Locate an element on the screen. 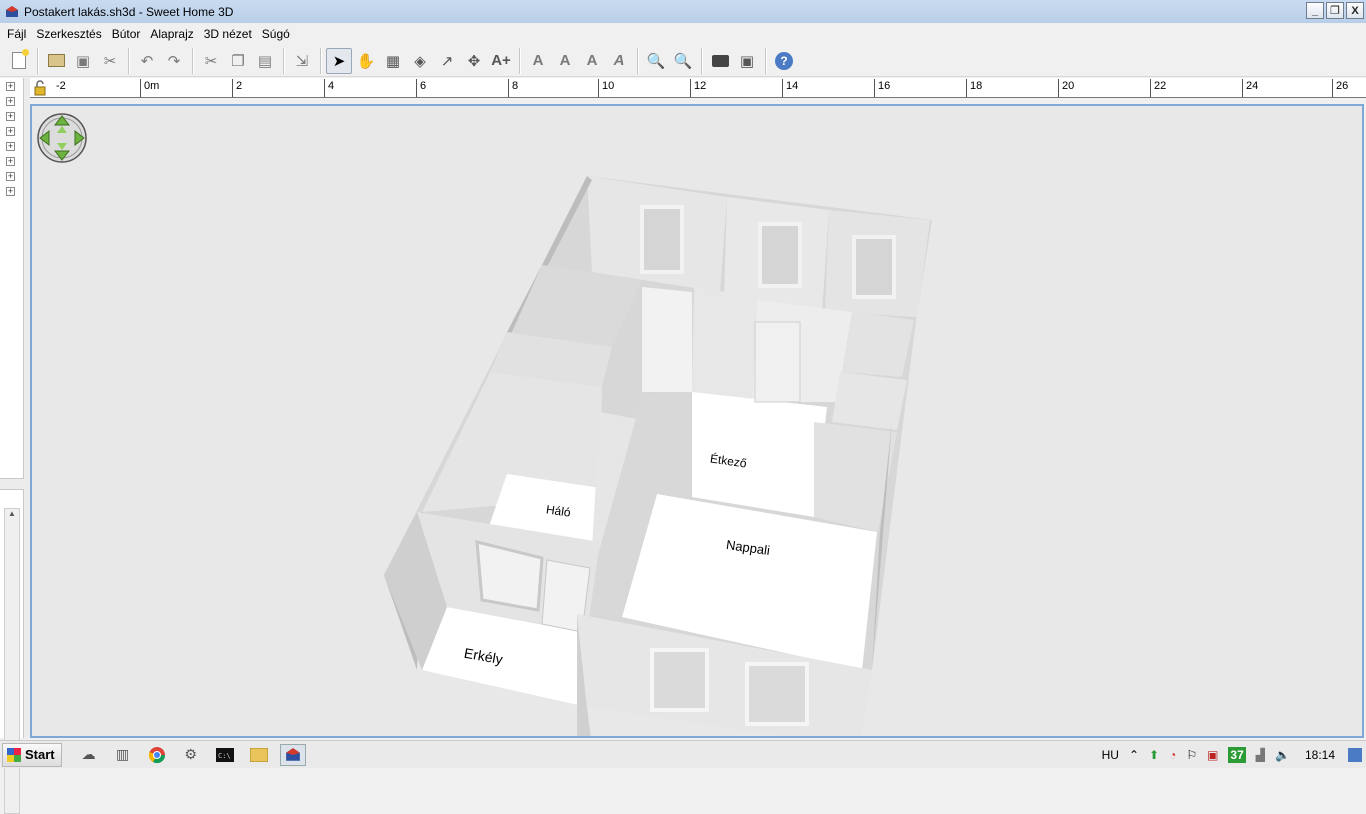 This screenshot has width=1366, height=814. system-tray: HU ⌃ ⬆ ◔ ⚐ ▣ 37 ▟ 🔈 18:14 is located at coordinates (1231, 755).